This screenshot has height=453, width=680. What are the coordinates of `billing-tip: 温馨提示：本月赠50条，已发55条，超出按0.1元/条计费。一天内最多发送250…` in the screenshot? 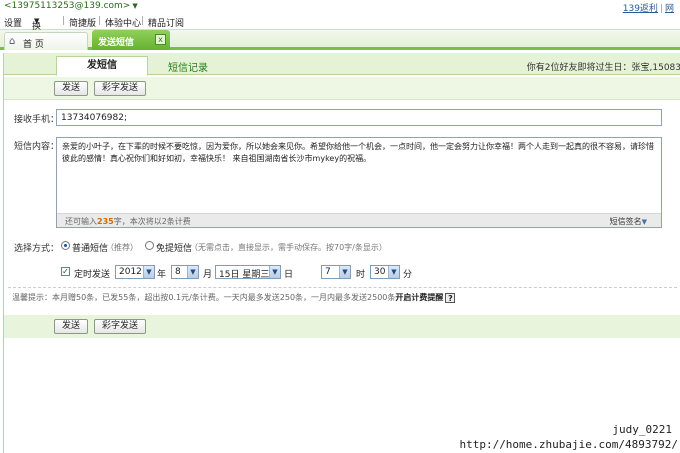 It's located at (234, 297).